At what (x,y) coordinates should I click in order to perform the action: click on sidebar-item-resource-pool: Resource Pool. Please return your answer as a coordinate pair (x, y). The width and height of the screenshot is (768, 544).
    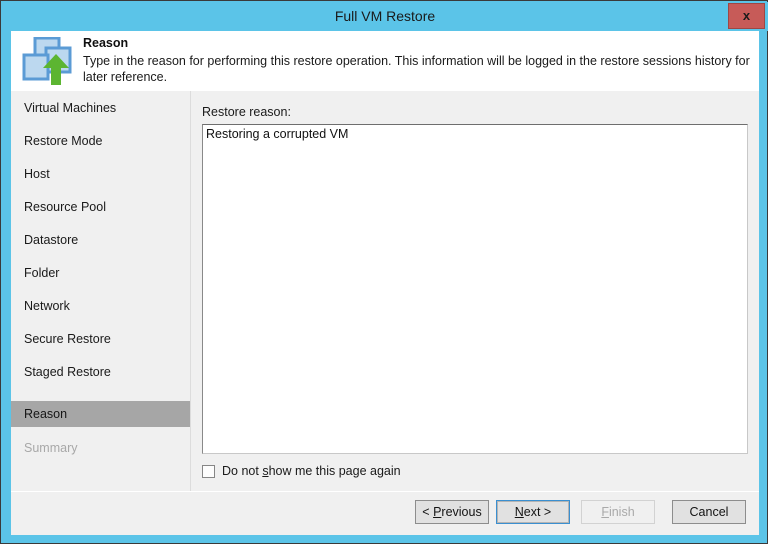
    Looking at the image, I should click on (100, 207).